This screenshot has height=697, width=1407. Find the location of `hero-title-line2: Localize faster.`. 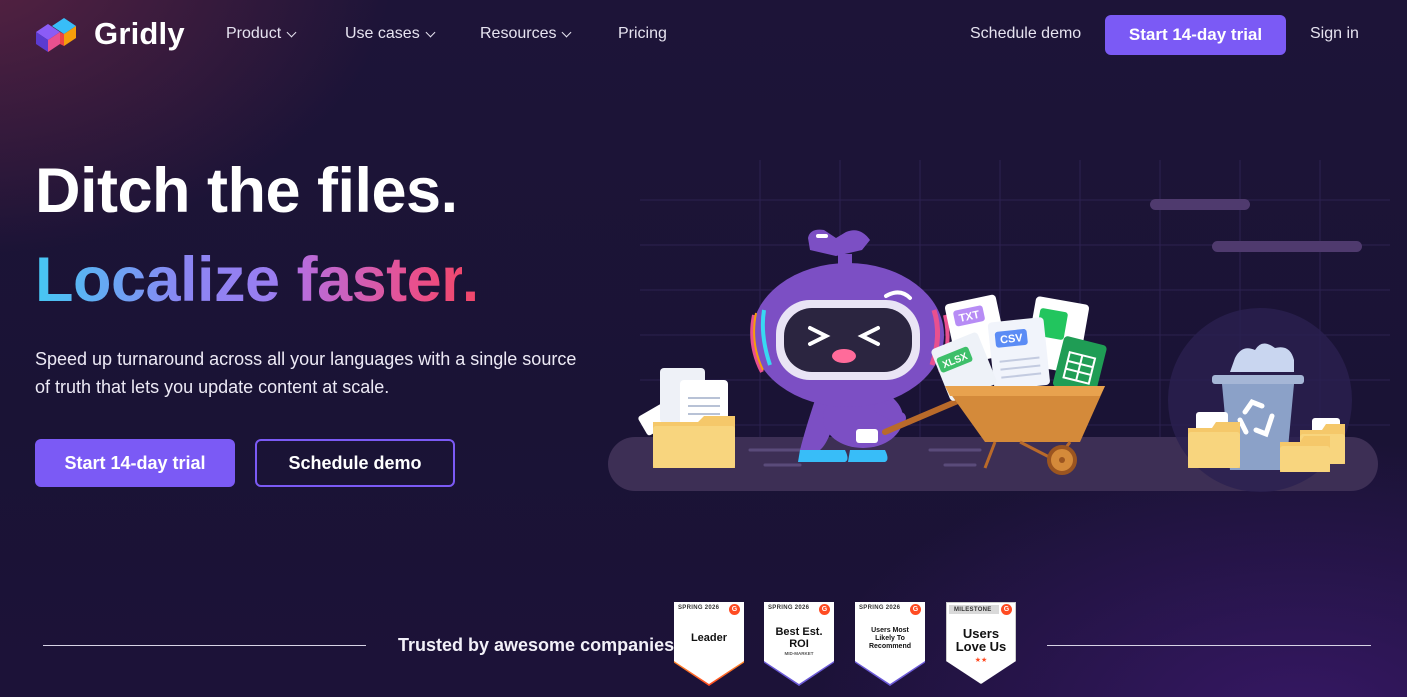

hero-title-line2: Localize faster. is located at coordinates (257, 280).